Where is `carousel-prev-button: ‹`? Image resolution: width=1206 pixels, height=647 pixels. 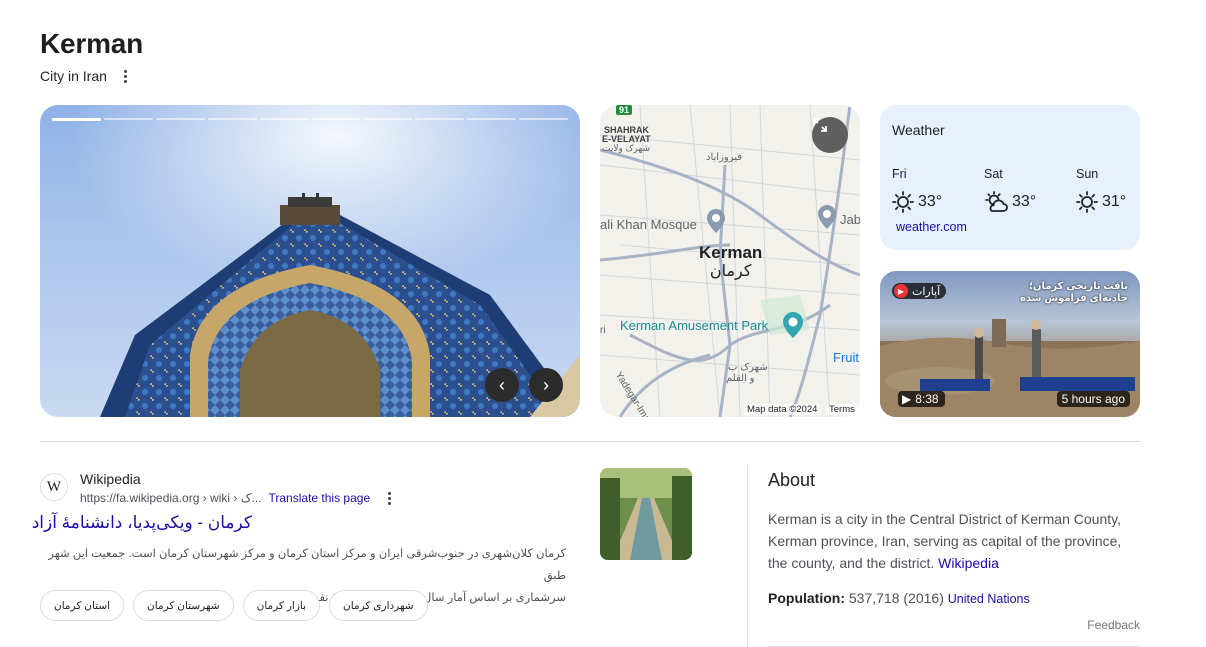 carousel-prev-button: ‹ is located at coordinates (502, 385).